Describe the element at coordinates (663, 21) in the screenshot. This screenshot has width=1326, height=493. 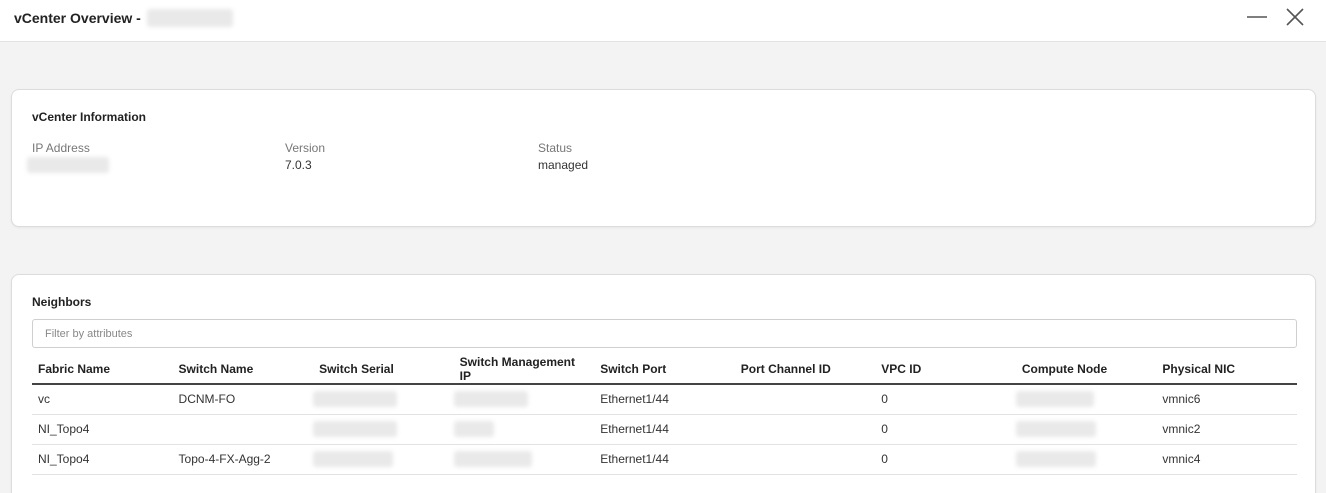
I see `title-bar: vCenter Overview -` at that location.